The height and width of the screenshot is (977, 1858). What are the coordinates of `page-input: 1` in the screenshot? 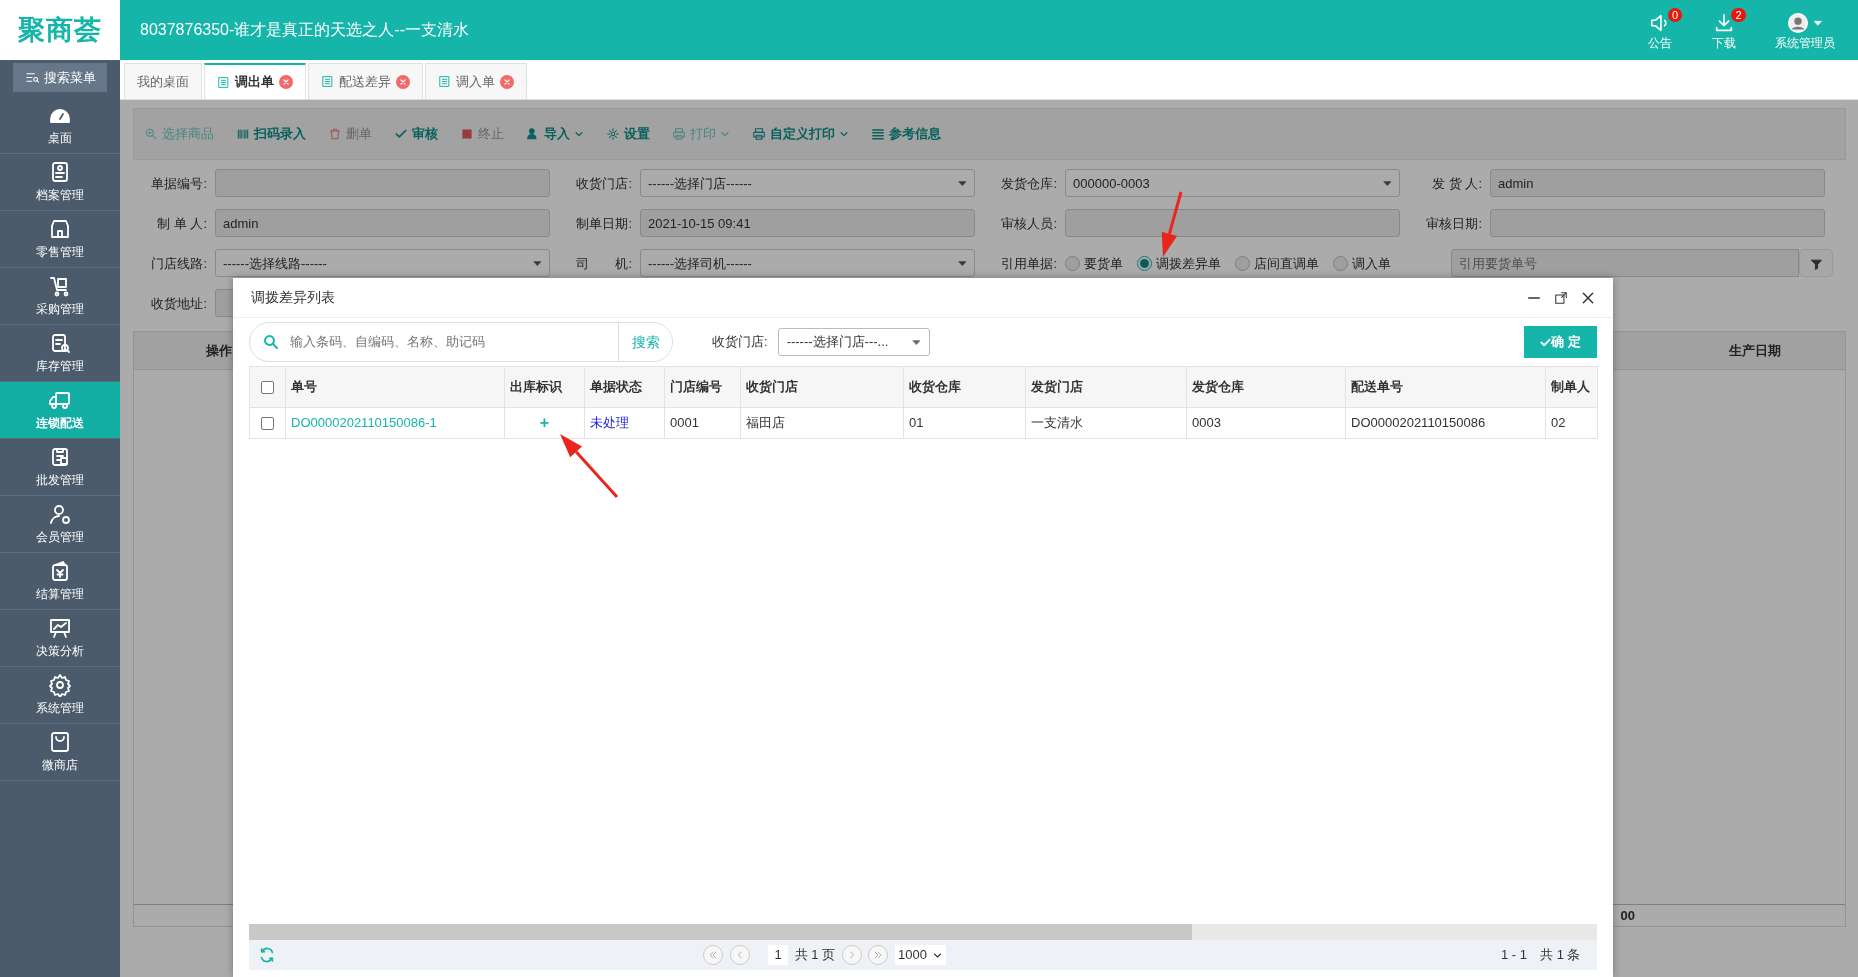 It's located at (778, 955).